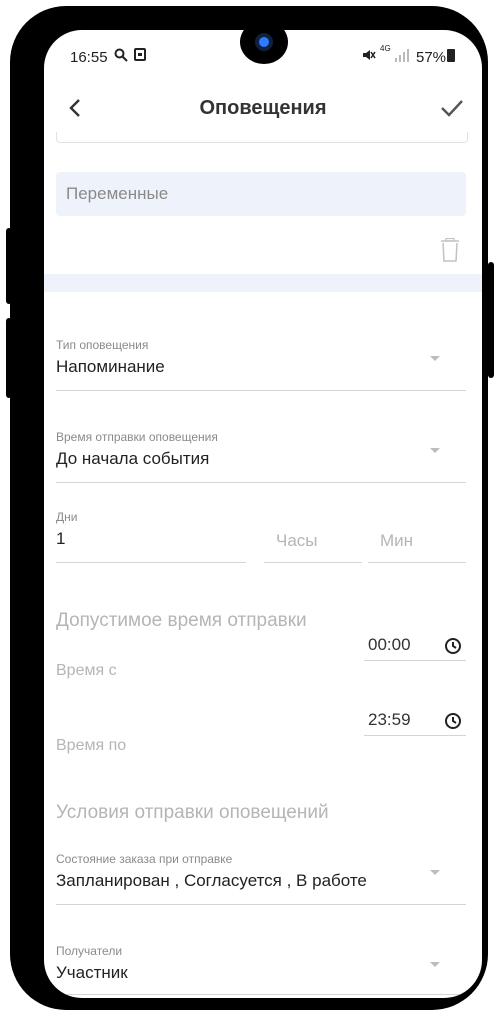 This screenshot has height=1016, width=500. What do you see at coordinates (61, 538) in the screenshot?
I see `days-value: 1` at bounding box center [61, 538].